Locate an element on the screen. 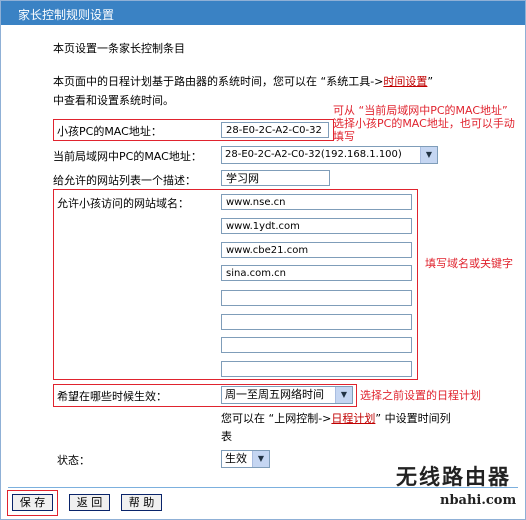 The width and height of the screenshot is (526, 520). domain-annotation: 填写域名或关键字 is located at coordinates (469, 263).